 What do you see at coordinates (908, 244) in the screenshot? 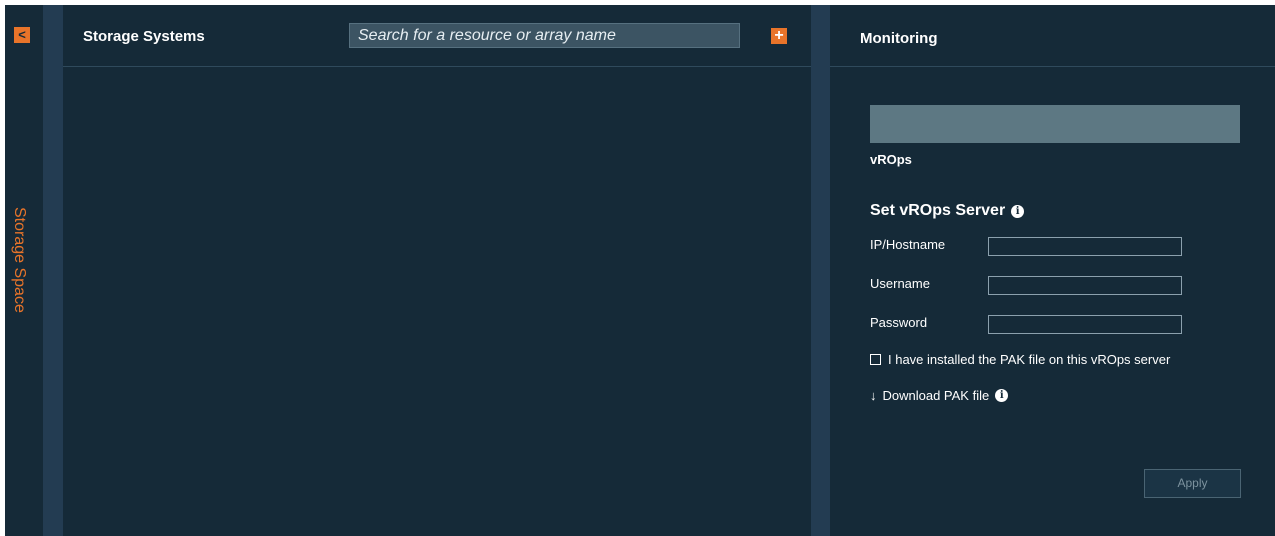
I see `ip-hostname-label: IP/Hostname` at bounding box center [908, 244].